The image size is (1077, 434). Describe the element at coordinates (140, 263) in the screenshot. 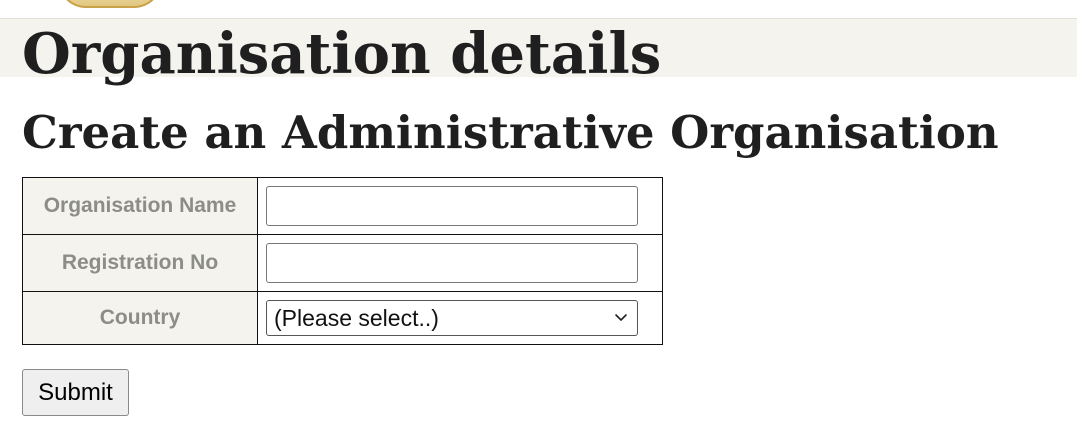

I see `registration-no-label: Registration No` at that location.